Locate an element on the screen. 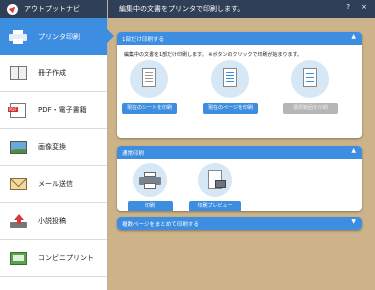  sidebar-item-label: 画像変換 is located at coordinates (52, 147).